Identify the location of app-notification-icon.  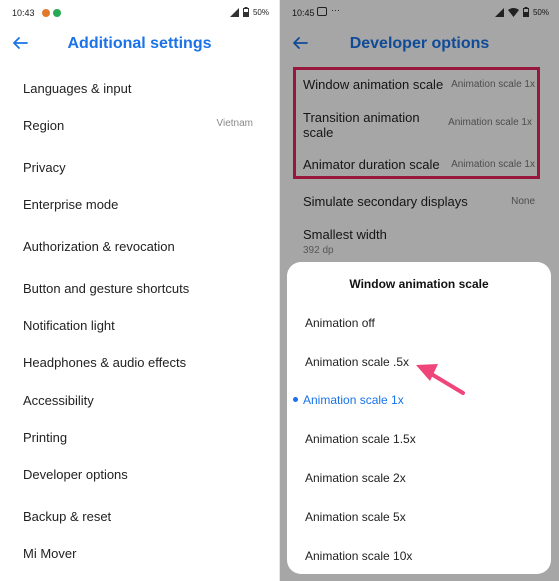
(57, 13).